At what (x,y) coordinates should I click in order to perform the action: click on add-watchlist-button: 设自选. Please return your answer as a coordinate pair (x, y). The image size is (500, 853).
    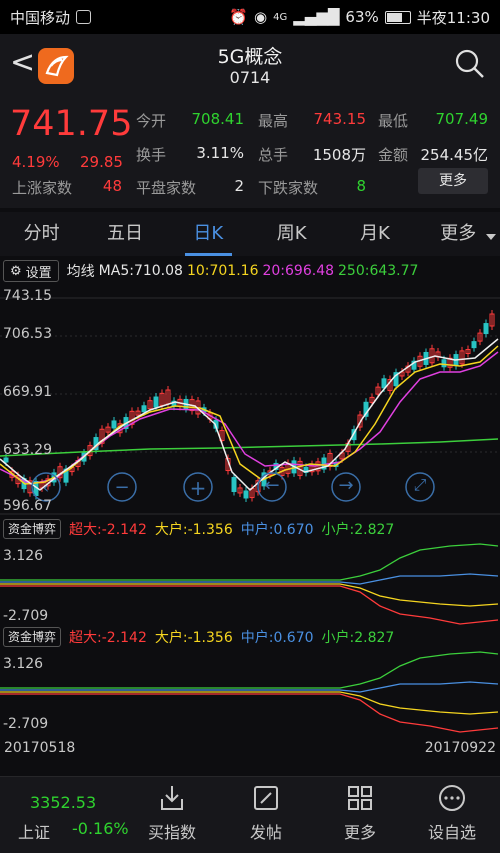
    Looking at the image, I should click on (452, 813).